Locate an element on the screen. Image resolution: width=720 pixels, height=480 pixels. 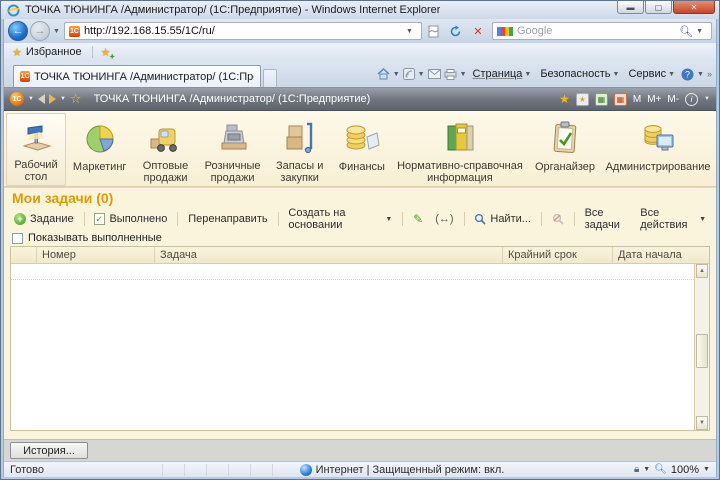
create-based-on-button: Создать на основании ▼ is located at coordinates (340, 219).